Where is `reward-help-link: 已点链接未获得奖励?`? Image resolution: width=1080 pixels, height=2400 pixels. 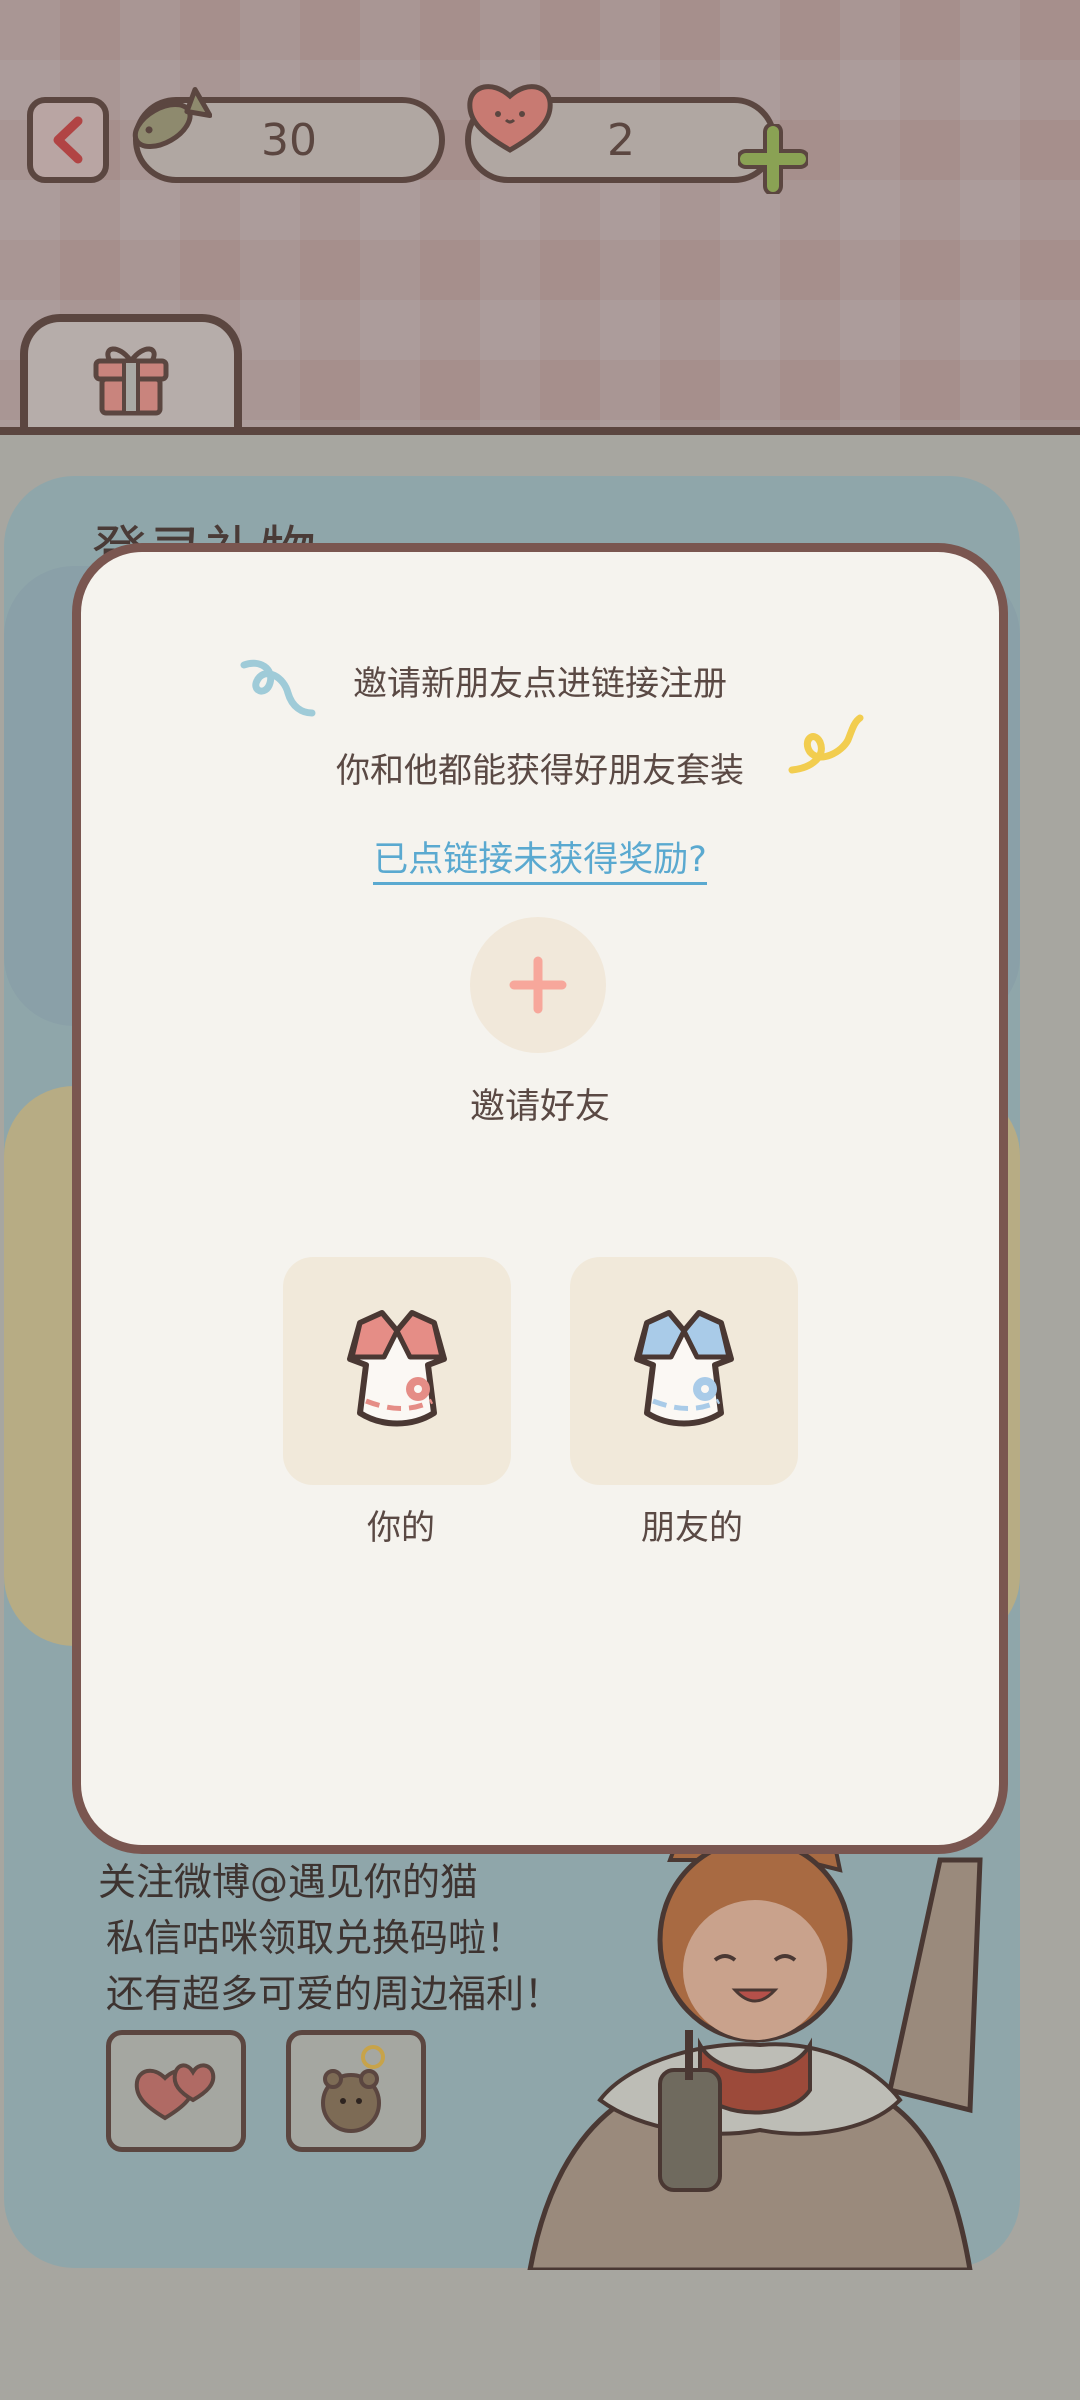
reward-help-link: 已点链接未获得奖励? is located at coordinates (540, 862).